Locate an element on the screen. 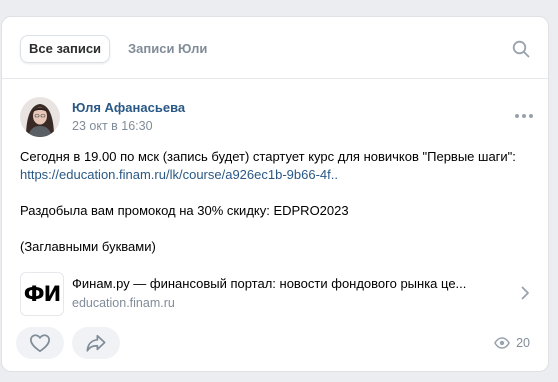 The image size is (558, 382). search-icon is located at coordinates (521, 49).